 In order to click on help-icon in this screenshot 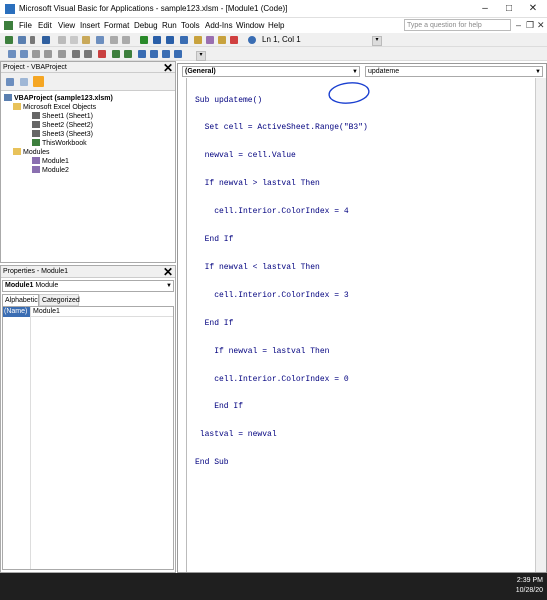, I will do `click(252, 40)`.